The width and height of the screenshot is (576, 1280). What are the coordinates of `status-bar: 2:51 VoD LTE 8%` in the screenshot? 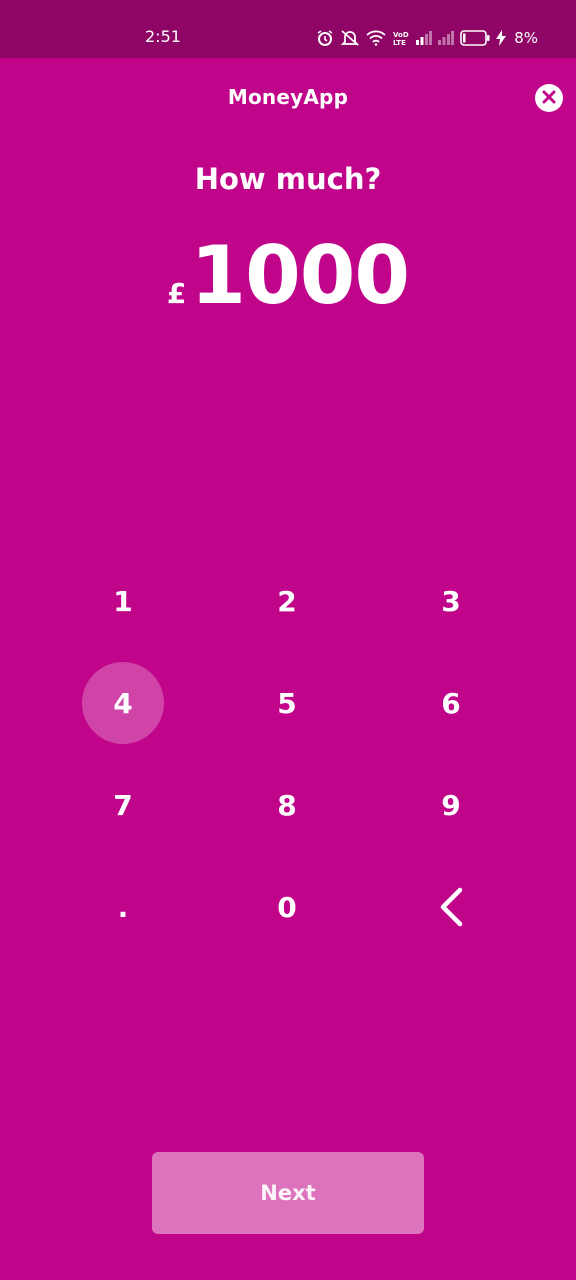 It's located at (288, 29).